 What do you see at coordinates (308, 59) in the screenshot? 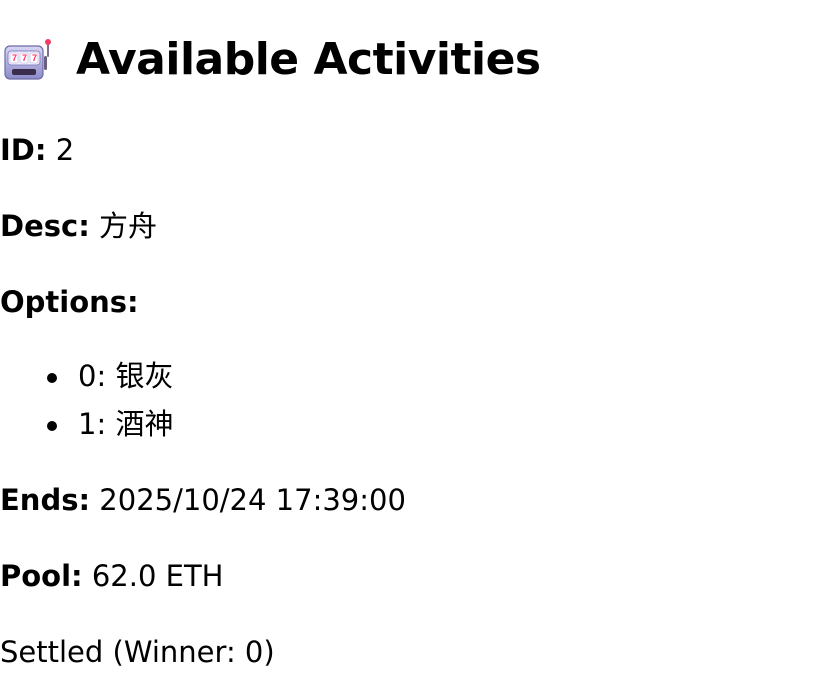
I see `page-title: Available Activities` at bounding box center [308, 59].